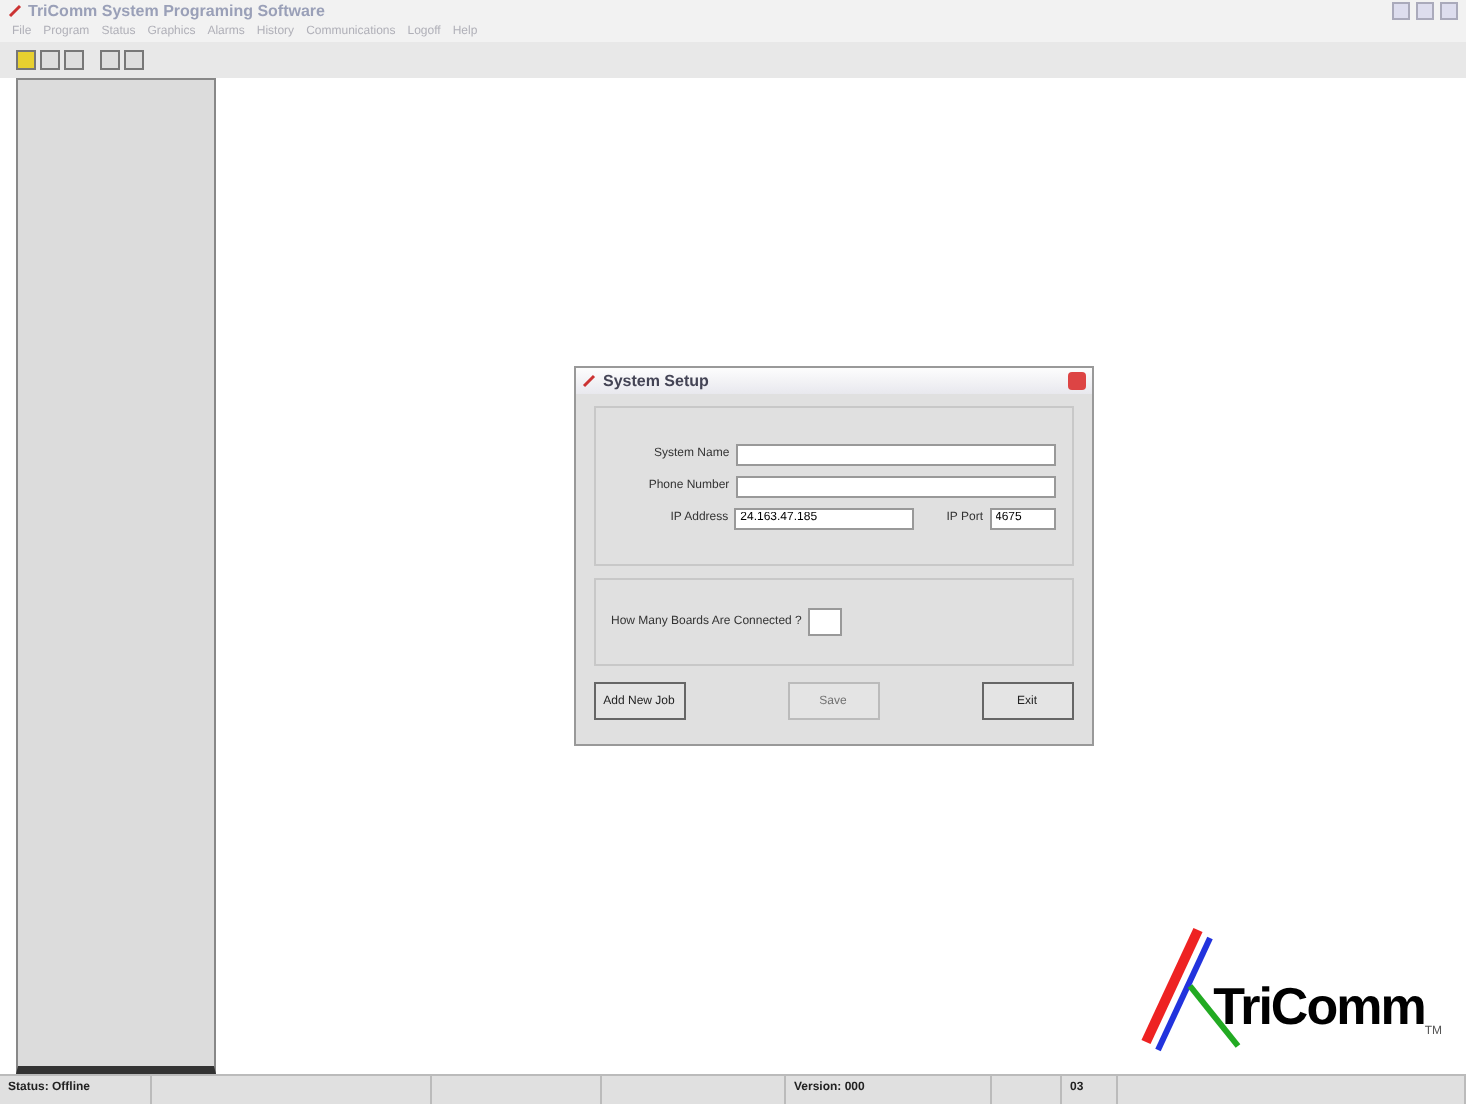 This screenshot has width=1466, height=1104. Describe the element at coordinates (1425, 11) in the screenshot. I see `maximize-button` at that location.